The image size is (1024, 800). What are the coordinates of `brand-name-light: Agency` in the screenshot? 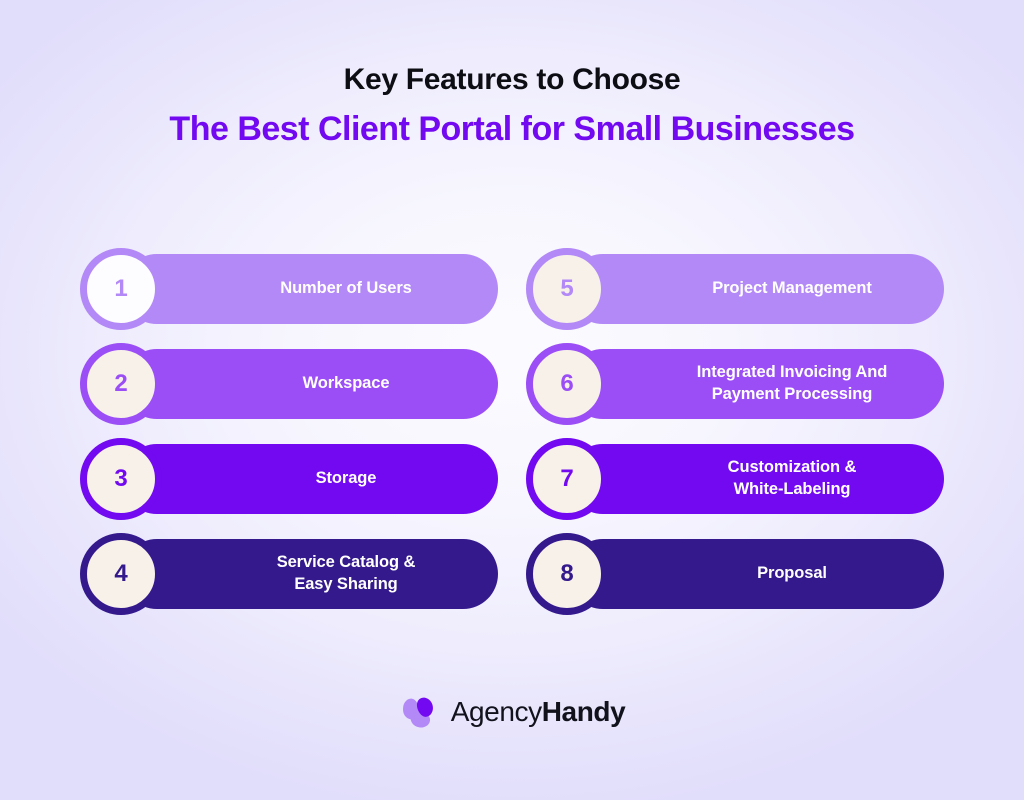 It's located at (496, 711).